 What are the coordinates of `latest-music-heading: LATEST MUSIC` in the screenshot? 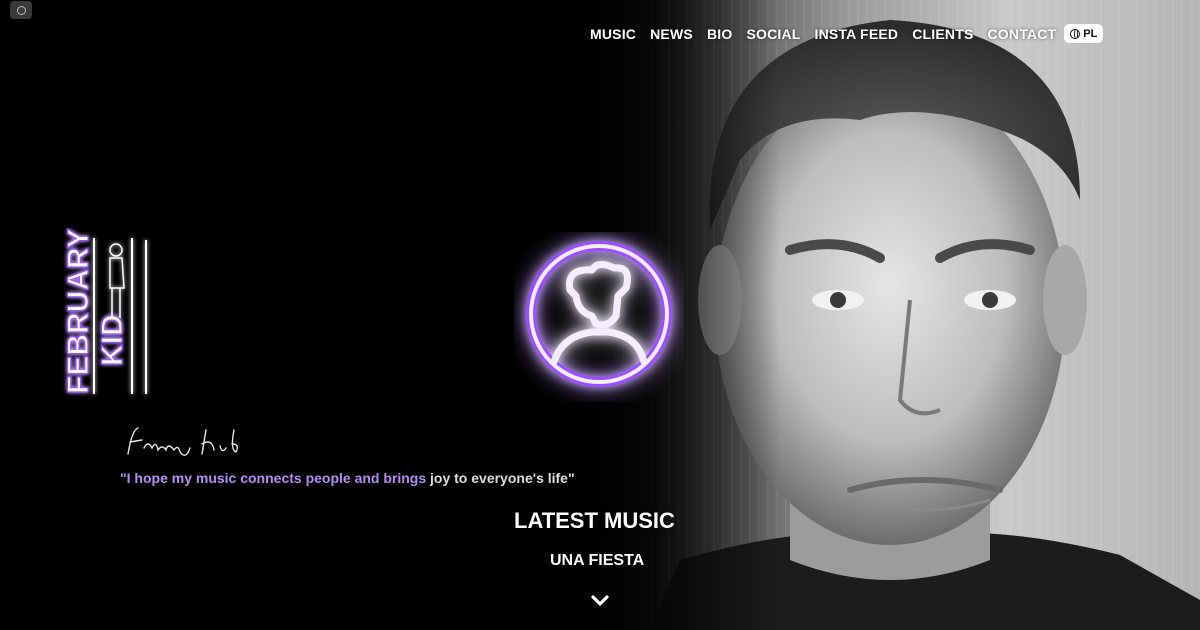 It's located at (594, 520).